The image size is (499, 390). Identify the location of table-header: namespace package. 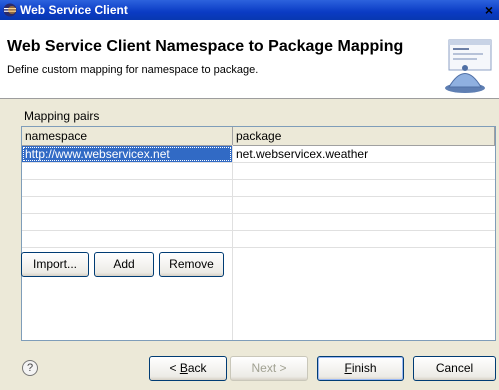
(258, 136).